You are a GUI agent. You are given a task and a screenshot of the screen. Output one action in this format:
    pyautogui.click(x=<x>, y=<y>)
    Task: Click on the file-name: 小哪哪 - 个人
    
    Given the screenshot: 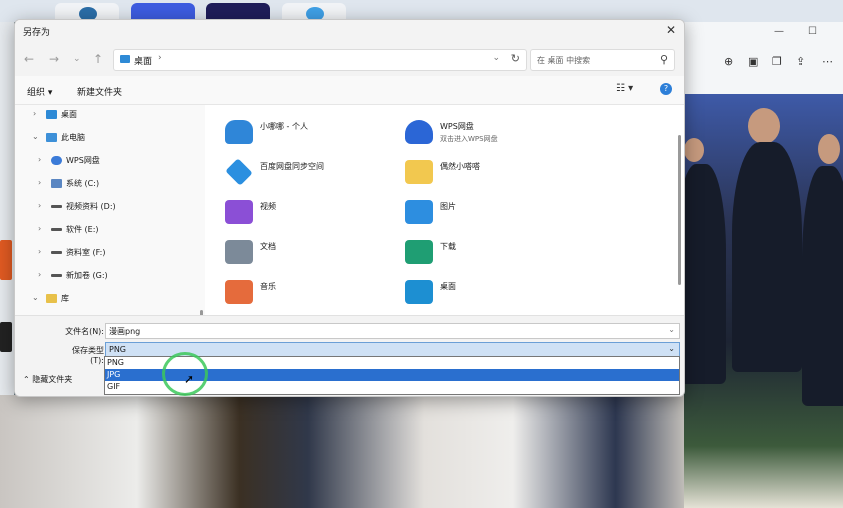 What is the action you would take?
    pyautogui.click(x=284, y=126)
    